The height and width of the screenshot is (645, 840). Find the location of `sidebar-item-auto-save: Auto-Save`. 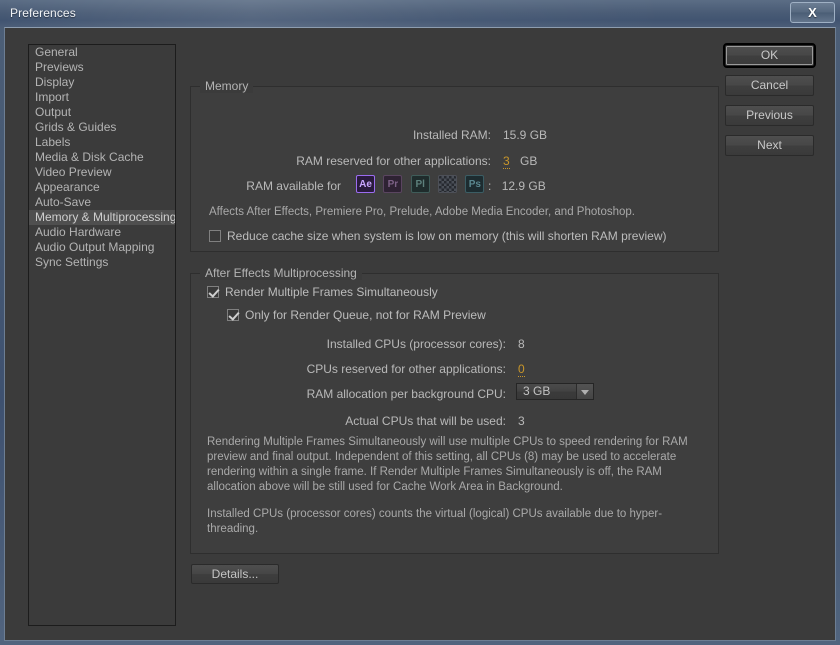

sidebar-item-auto-save: Auto-Save is located at coordinates (102, 202).